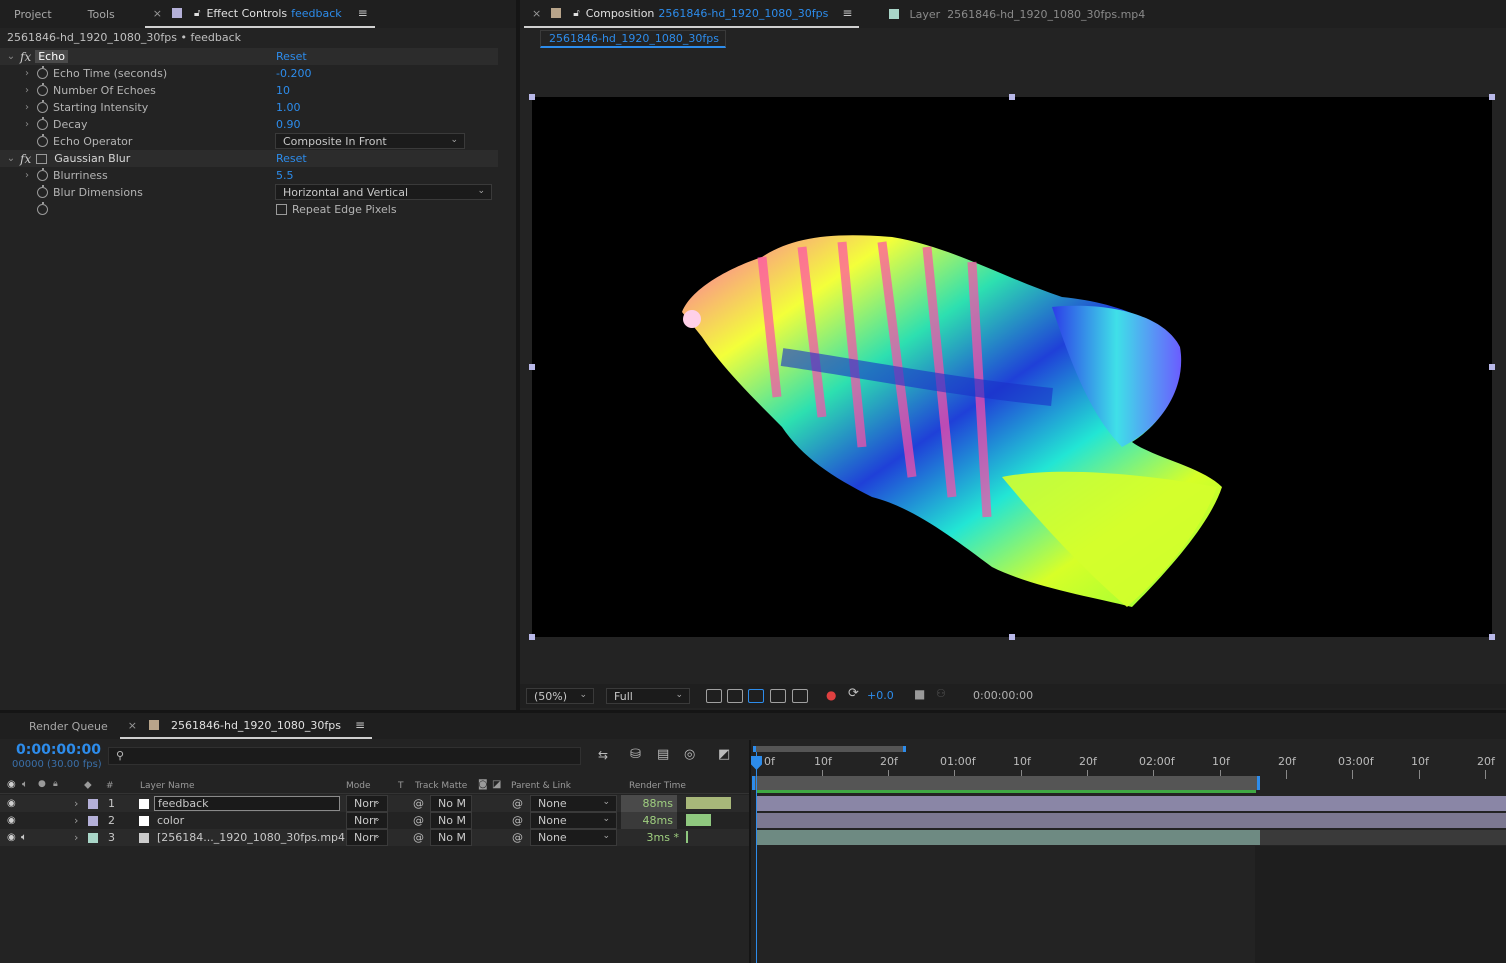 This screenshot has height=963, width=1506. Describe the element at coordinates (714, 696) in the screenshot. I see `fast-preview-icon` at that location.